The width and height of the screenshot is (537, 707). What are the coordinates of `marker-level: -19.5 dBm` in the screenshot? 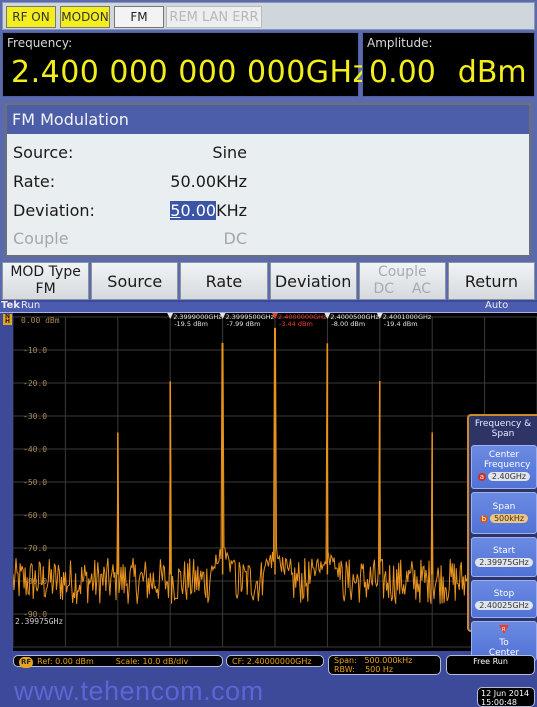 It's located at (191, 324).